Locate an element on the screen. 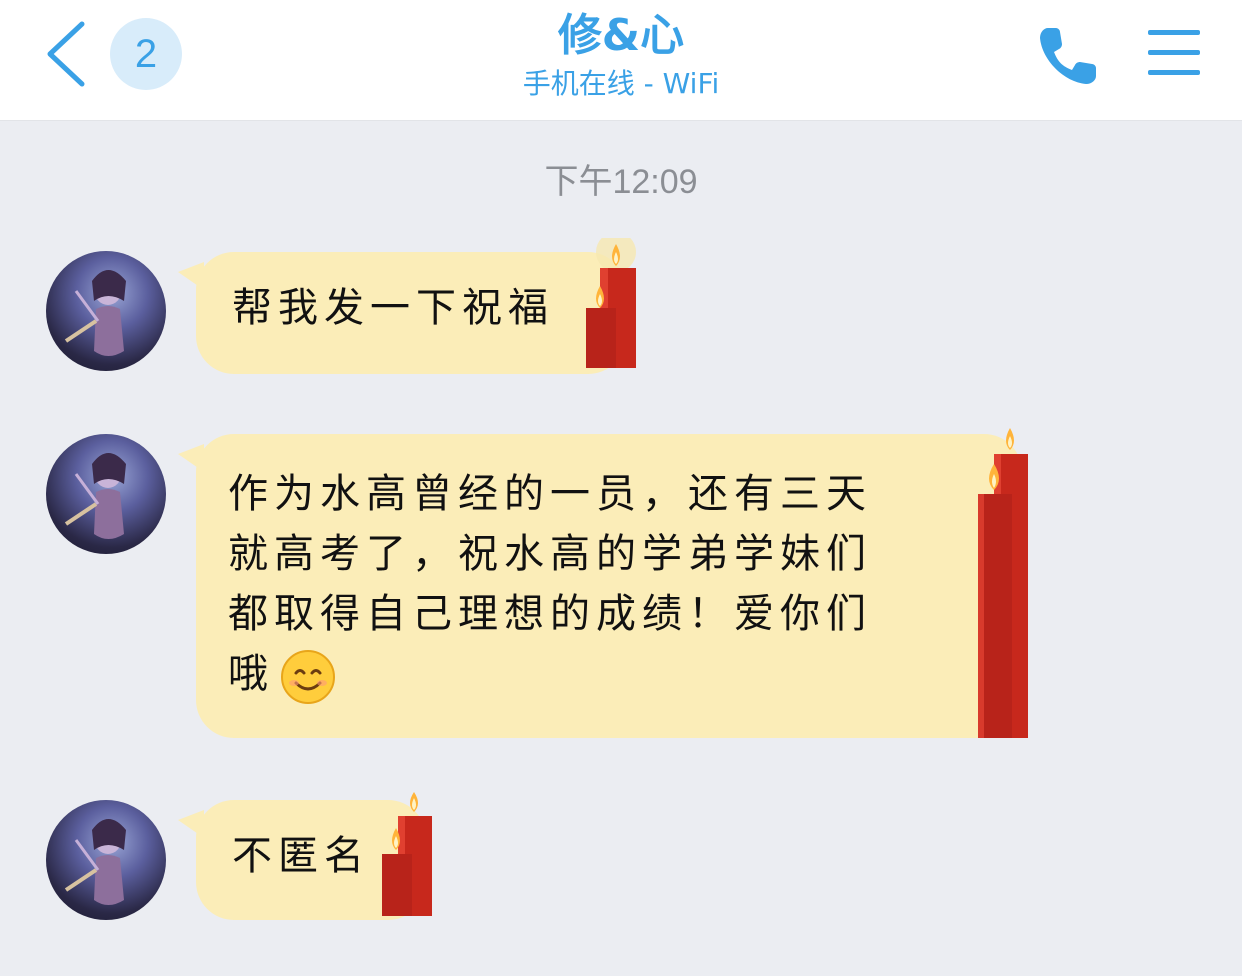  menu-icon is located at coordinates (1174, 52).